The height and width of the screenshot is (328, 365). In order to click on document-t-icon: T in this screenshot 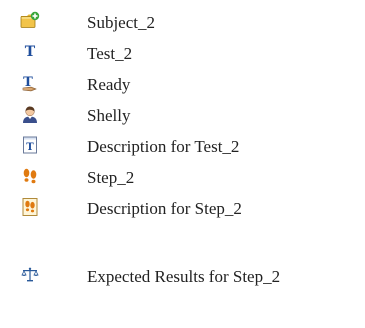, I will do `click(30, 145)`.